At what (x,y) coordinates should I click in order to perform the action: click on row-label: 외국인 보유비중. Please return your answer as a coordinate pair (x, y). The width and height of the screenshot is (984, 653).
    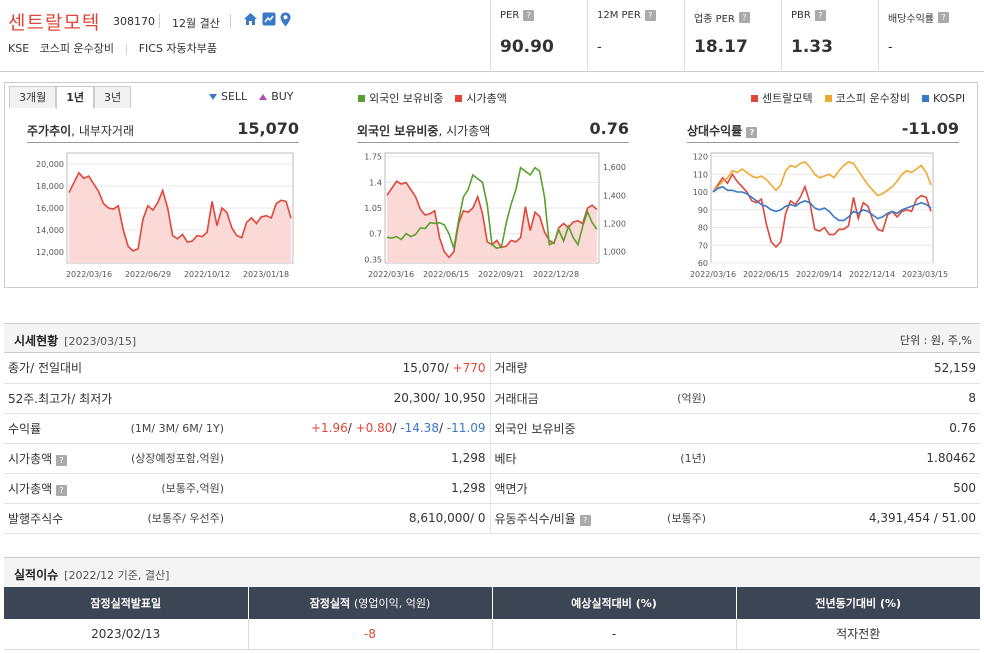
    Looking at the image, I should click on (535, 428).